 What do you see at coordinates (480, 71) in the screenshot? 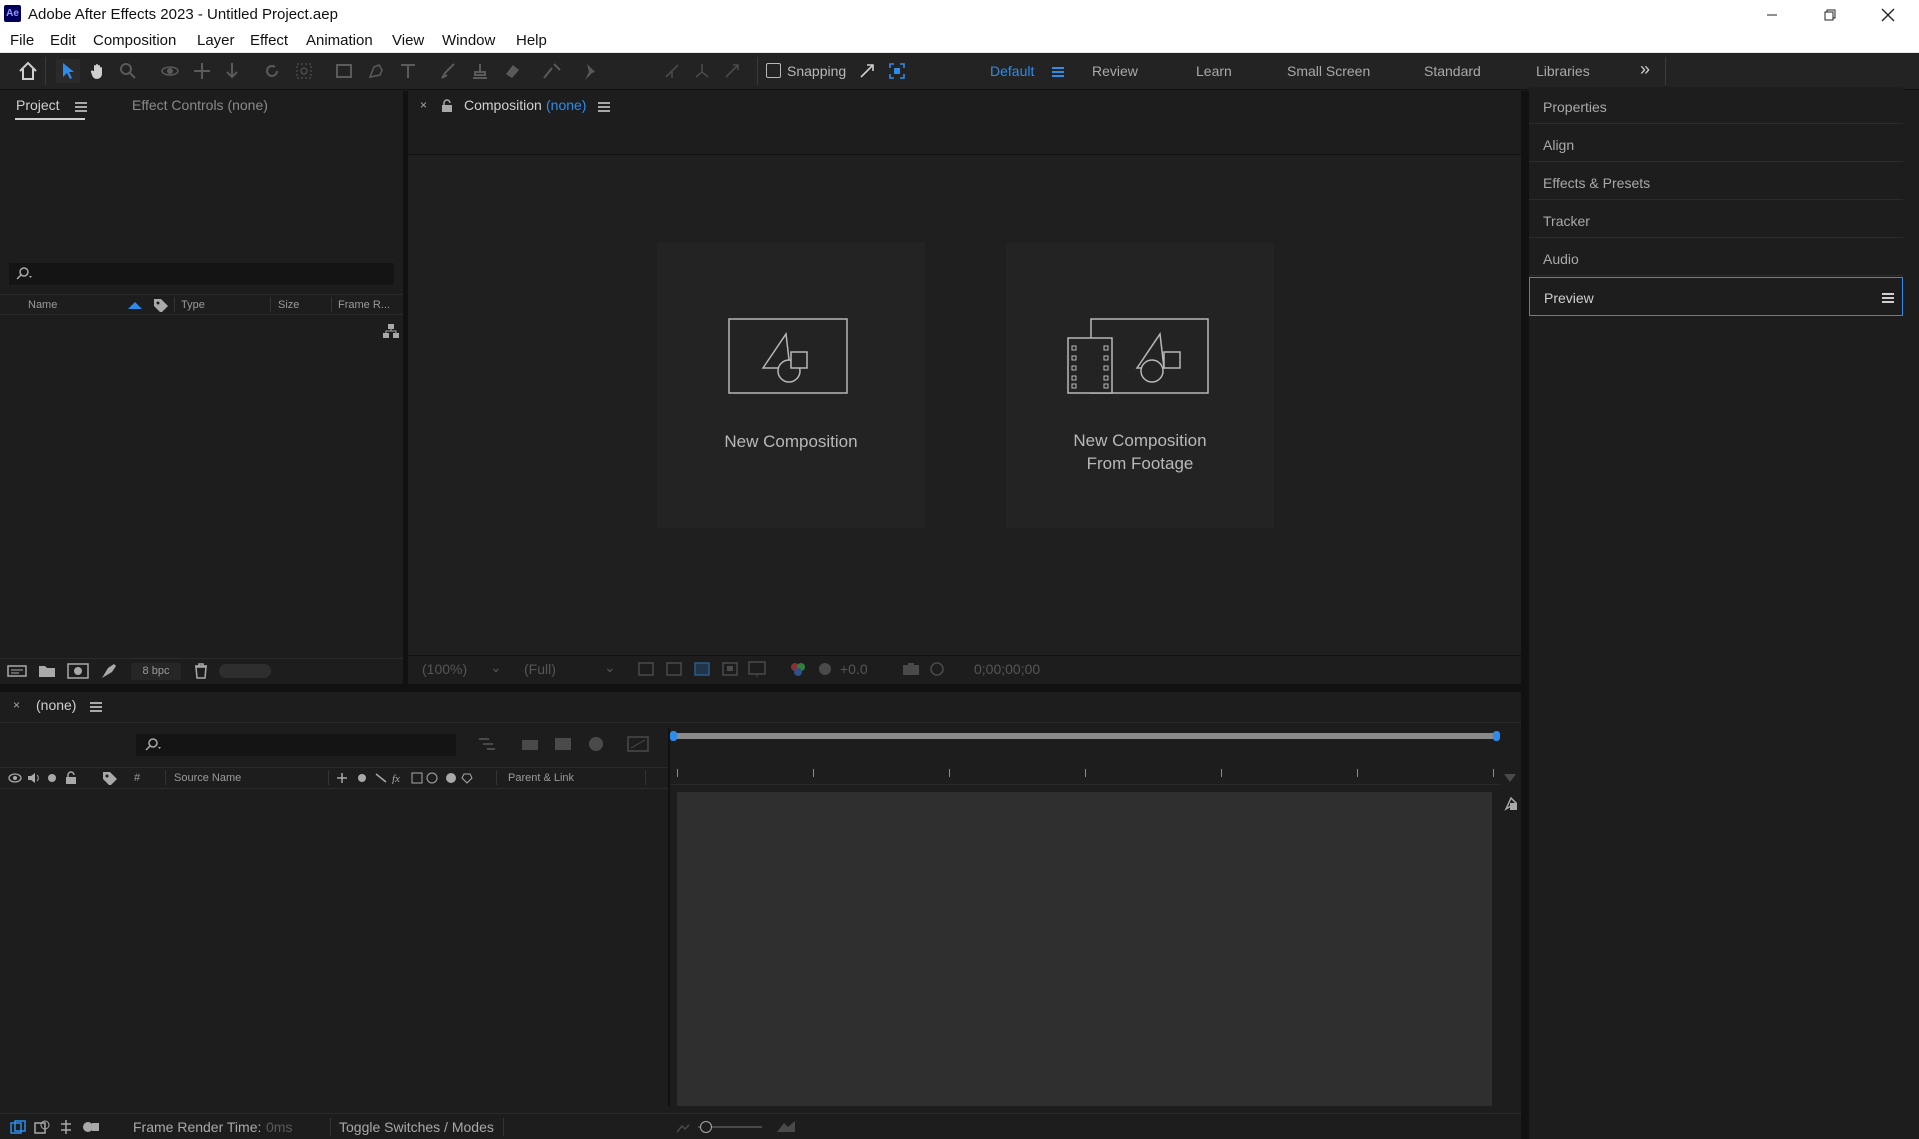
I see `clone-stamp-tool` at bounding box center [480, 71].